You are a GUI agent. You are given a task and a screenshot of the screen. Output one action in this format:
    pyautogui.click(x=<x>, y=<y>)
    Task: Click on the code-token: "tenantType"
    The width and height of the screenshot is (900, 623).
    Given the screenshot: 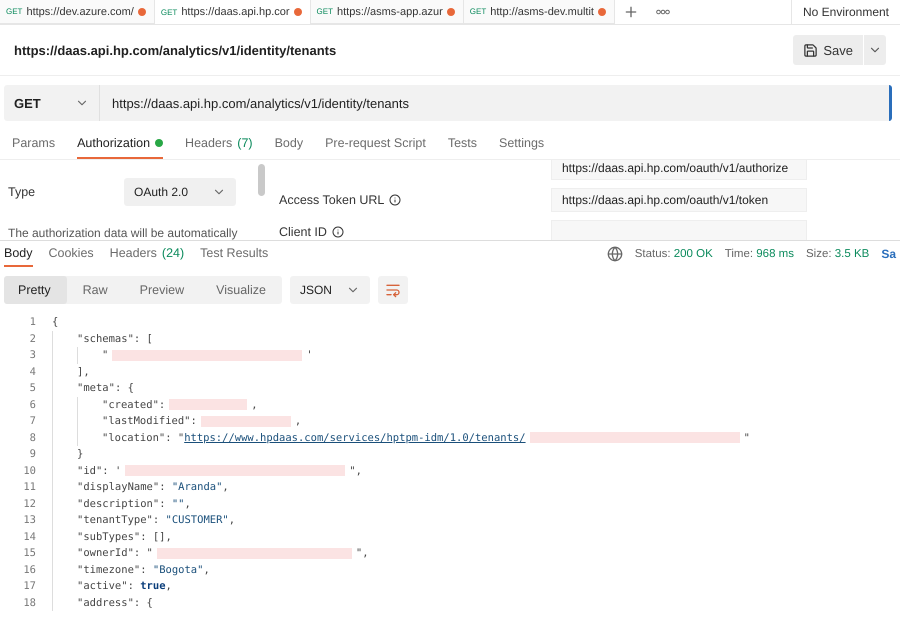 What is the action you would take?
    pyautogui.click(x=115, y=520)
    